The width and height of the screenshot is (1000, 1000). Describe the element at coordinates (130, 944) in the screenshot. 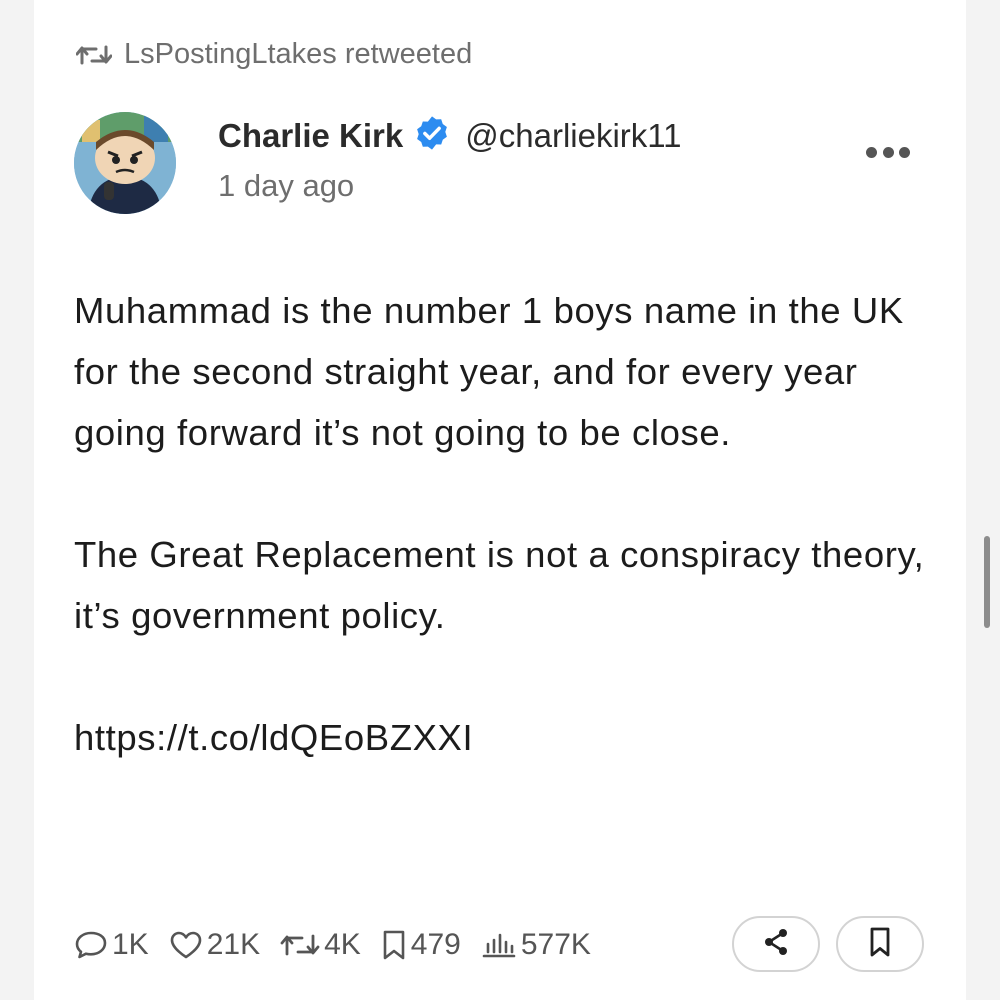

I see `reply-count: 1K` at that location.